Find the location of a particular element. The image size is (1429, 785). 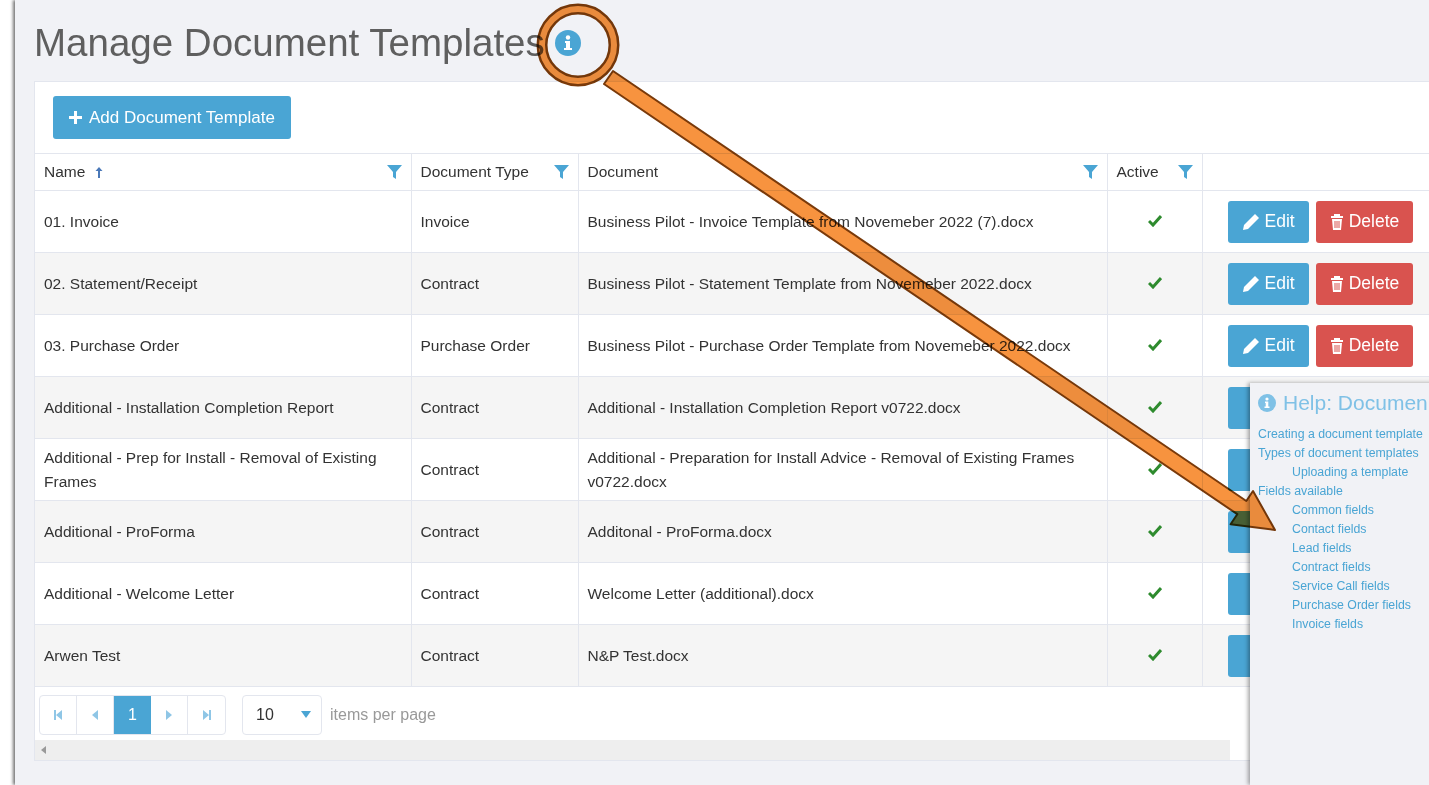

document-cell: Additonal - ProForma.docx is located at coordinates (842, 531).